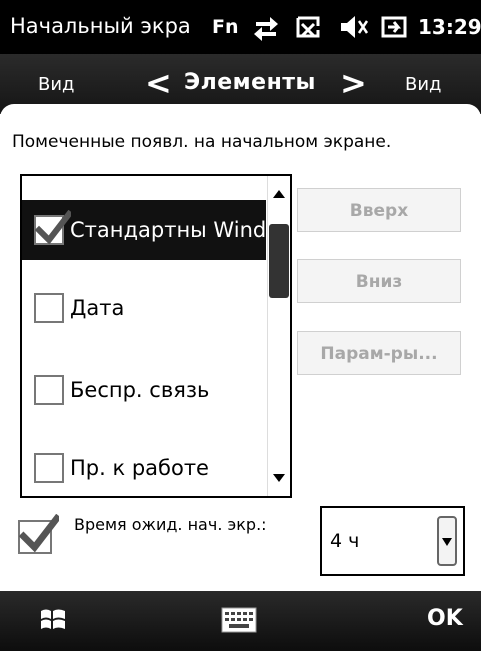 Image resolution: width=481 pixels, height=651 pixels. Describe the element at coordinates (240, 111) in the screenshot. I see `content-top-curve` at that location.